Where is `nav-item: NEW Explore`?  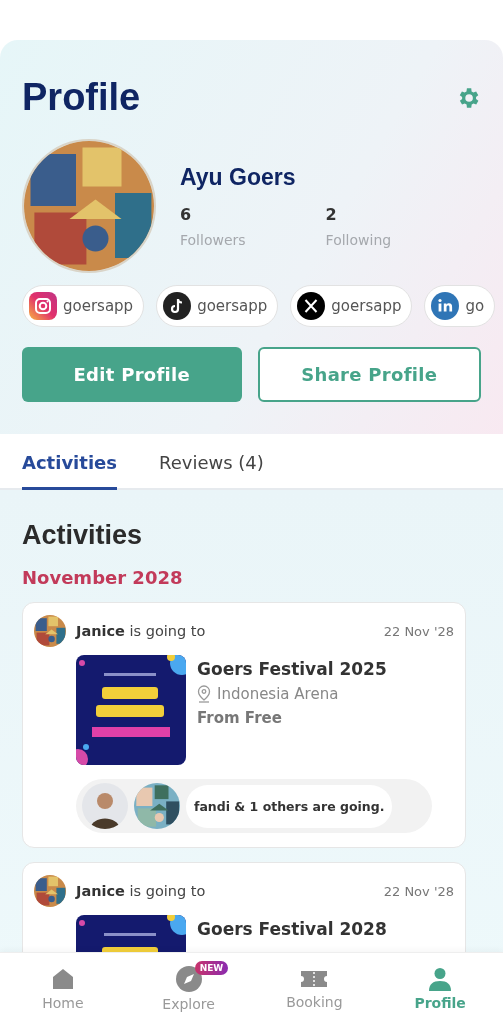 nav-item: NEW Explore is located at coordinates (188, 988).